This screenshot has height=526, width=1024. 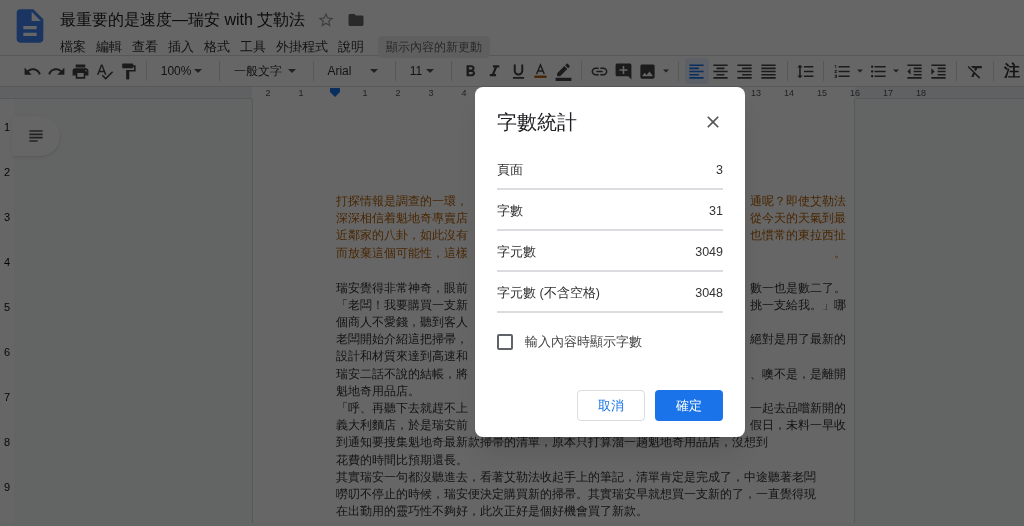 What do you see at coordinates (351, 47) in the screenshot?
I see `menu-item: 說明` at bounding box center [351, 47].